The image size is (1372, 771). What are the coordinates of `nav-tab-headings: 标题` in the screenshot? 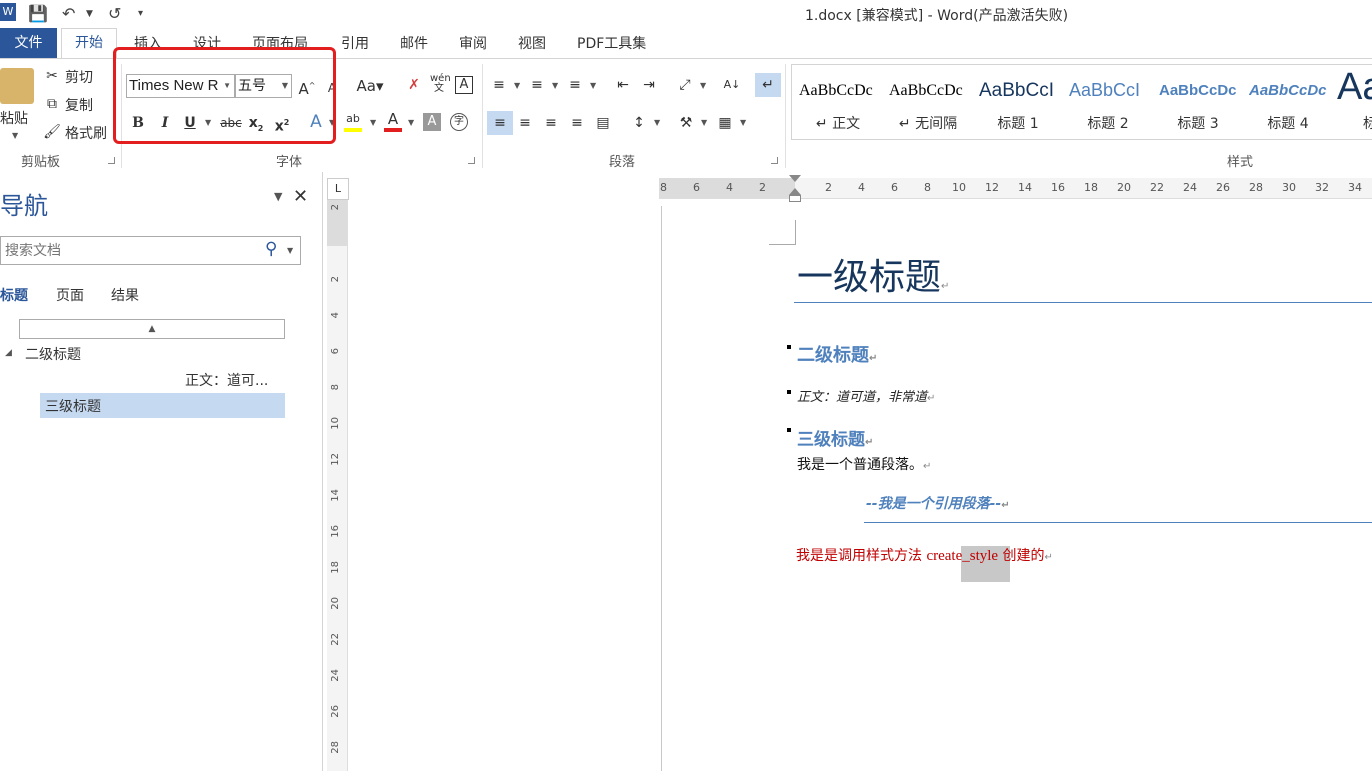 It's located at (14, 295).